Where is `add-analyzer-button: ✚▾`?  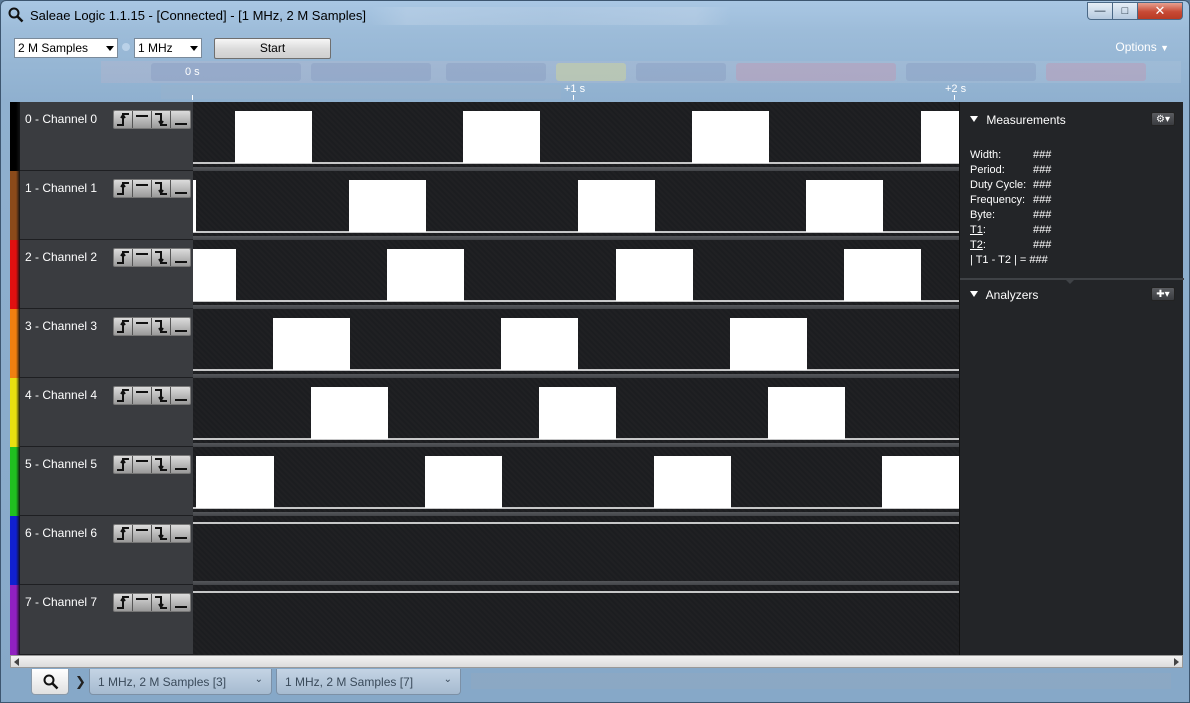 add-analyzer-button: ✚▾ is located at coordinates (1163, 294).